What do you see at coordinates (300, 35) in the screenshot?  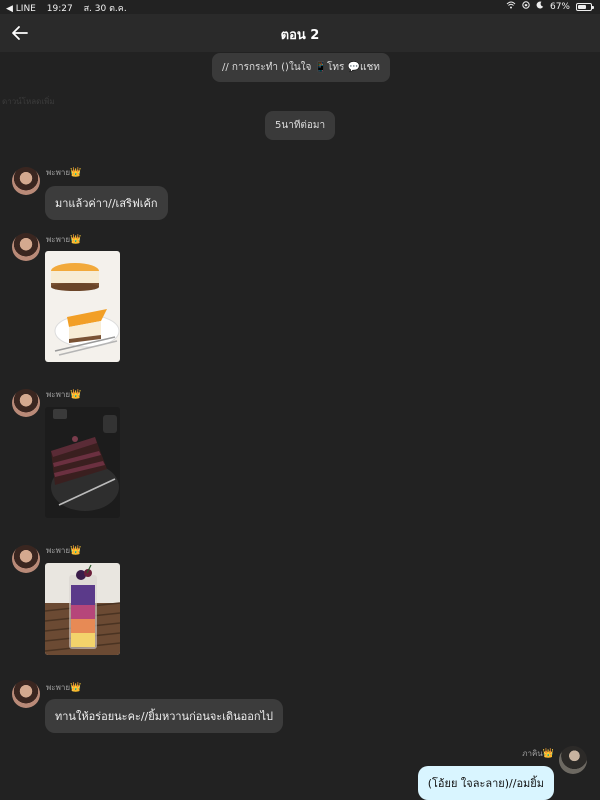 I see `chat-title: ตอน 2` at bounding box center [300, 35].